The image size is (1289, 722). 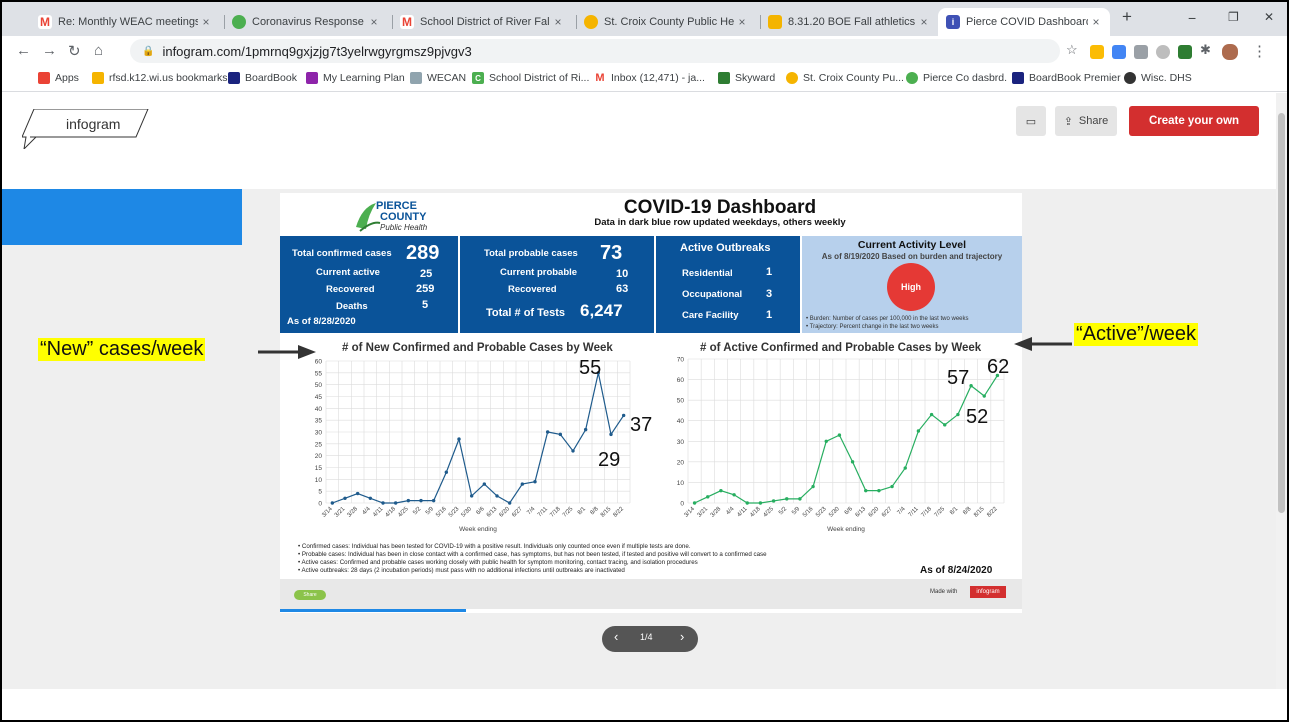 I want to click on infogram-logo: infogram, so click(x=86, y=129).